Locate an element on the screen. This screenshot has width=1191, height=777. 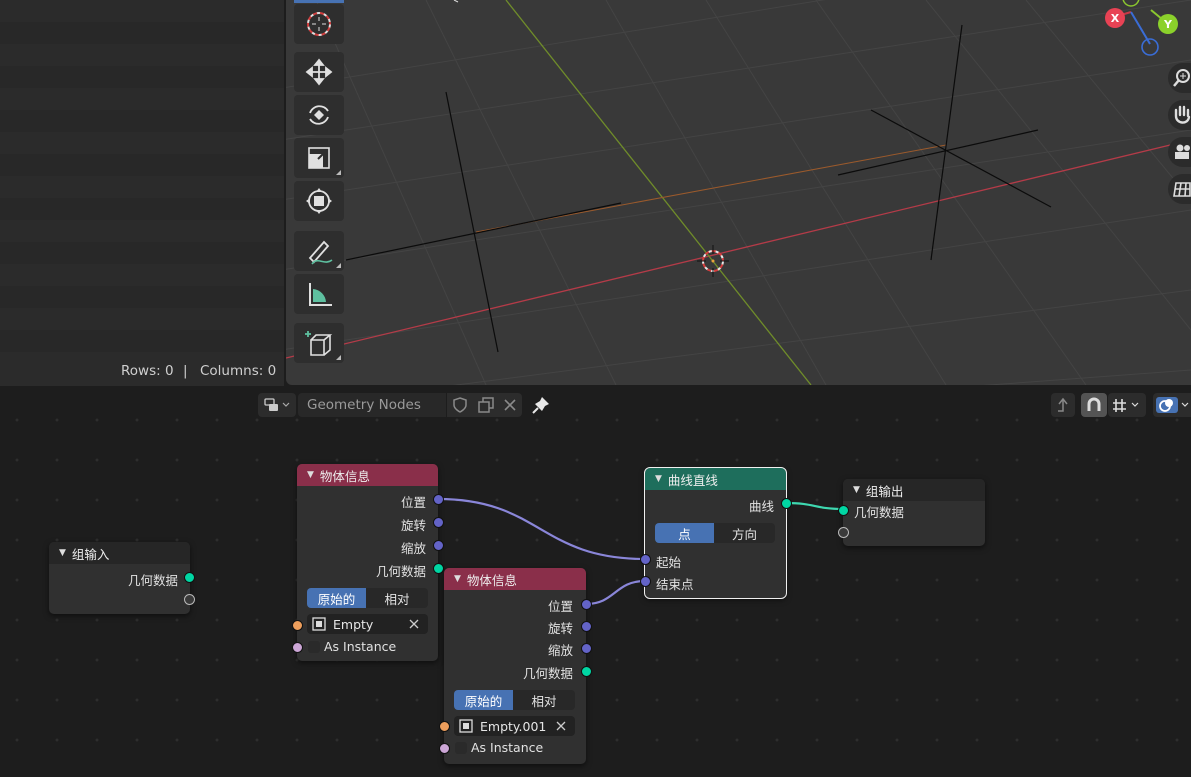
measure-icon is located at coordinates (320, 294).